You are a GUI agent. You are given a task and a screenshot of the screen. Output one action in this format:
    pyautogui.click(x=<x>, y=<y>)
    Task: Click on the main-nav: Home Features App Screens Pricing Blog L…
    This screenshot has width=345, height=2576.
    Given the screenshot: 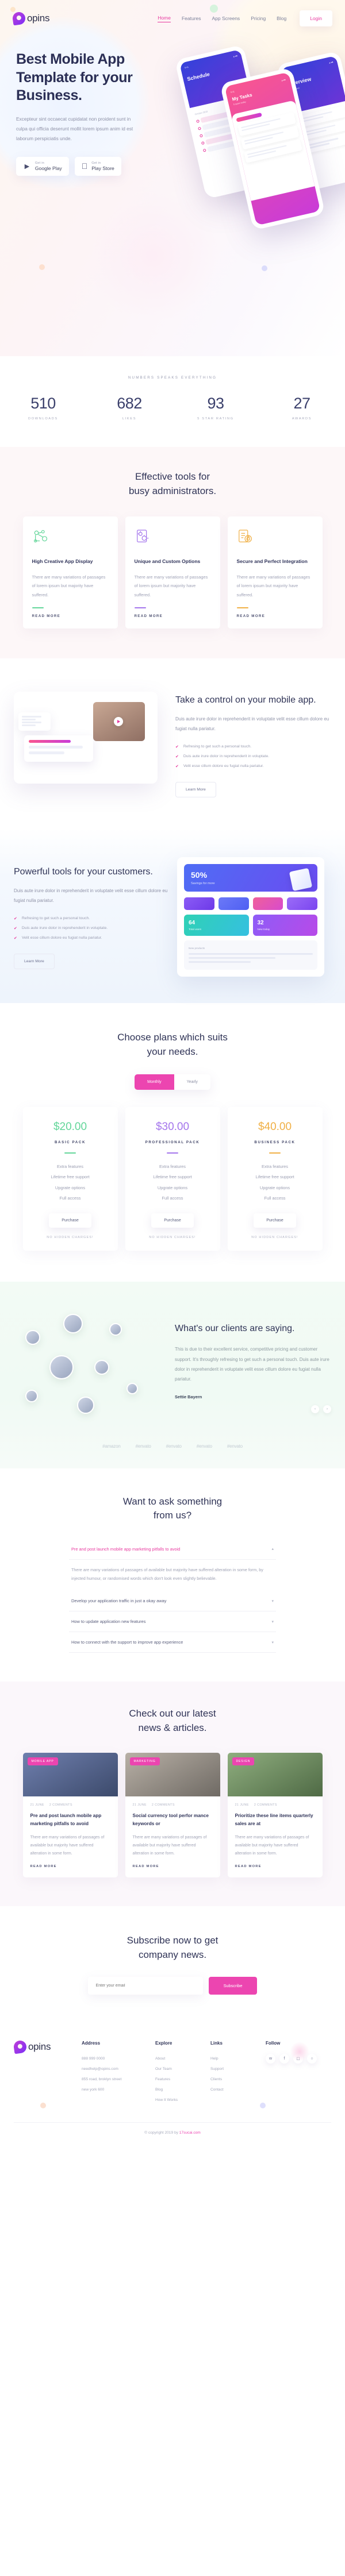 What is the action you would take?
    pyautogui.click(x=245, y=18)
    